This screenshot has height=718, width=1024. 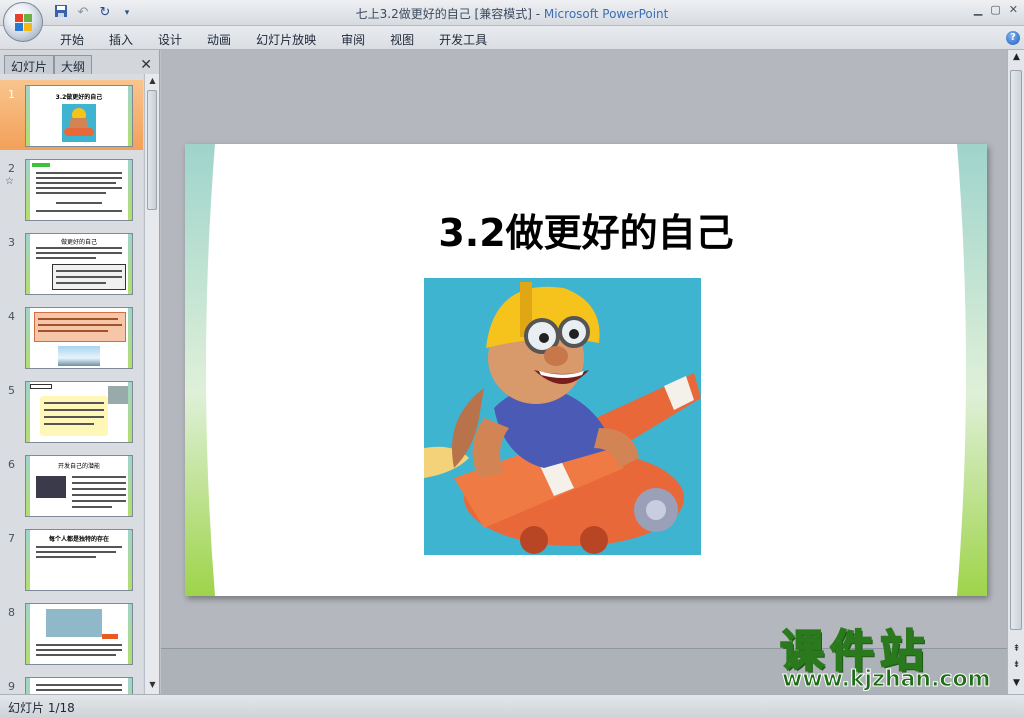 I want to click on previous-slide-icon: ⇞, so click(x=1016, y=649).